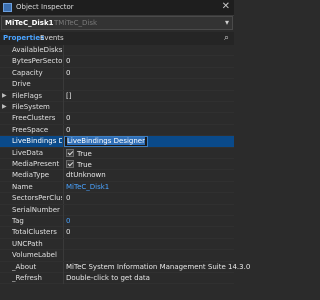 Image resolution: width=320 pixels, height=300 pixels. Describe the element at coordinates (226, 6) in the screenshot. I see `close-icon: ✕` at that location.